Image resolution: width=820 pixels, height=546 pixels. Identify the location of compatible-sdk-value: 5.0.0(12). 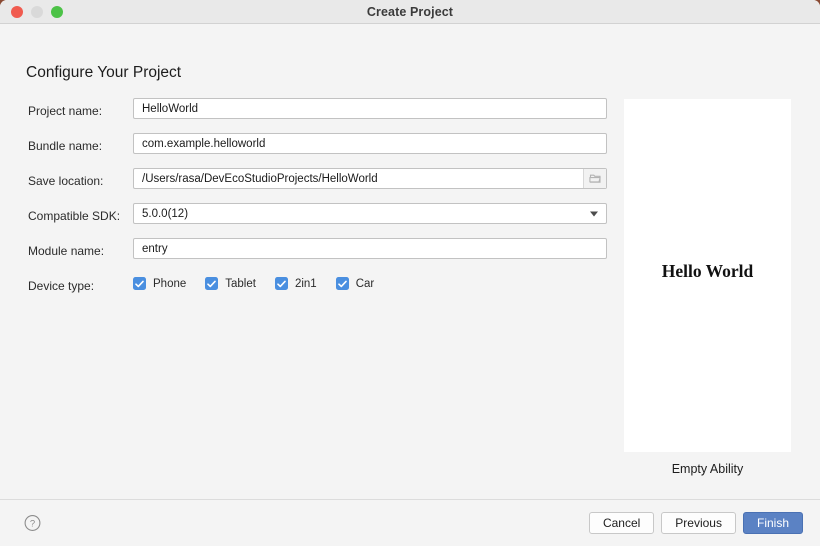
(165, 213).